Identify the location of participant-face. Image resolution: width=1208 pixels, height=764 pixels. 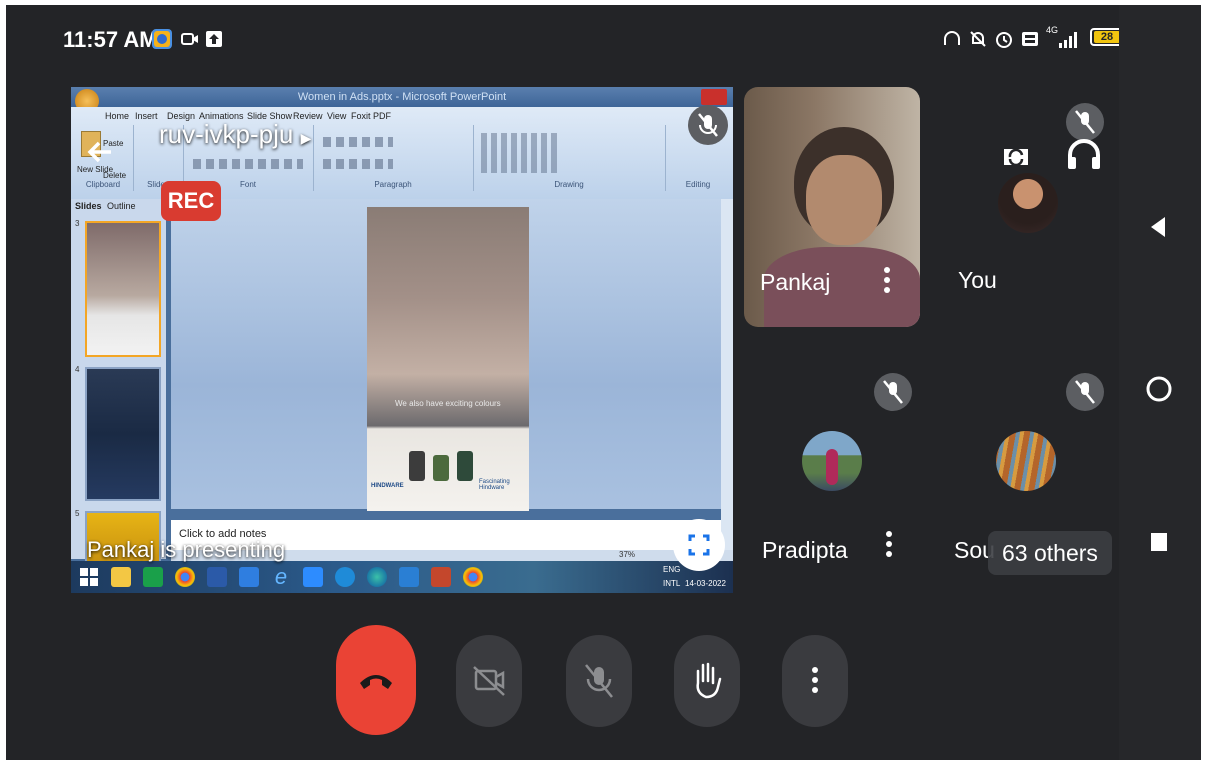
(844, 200).